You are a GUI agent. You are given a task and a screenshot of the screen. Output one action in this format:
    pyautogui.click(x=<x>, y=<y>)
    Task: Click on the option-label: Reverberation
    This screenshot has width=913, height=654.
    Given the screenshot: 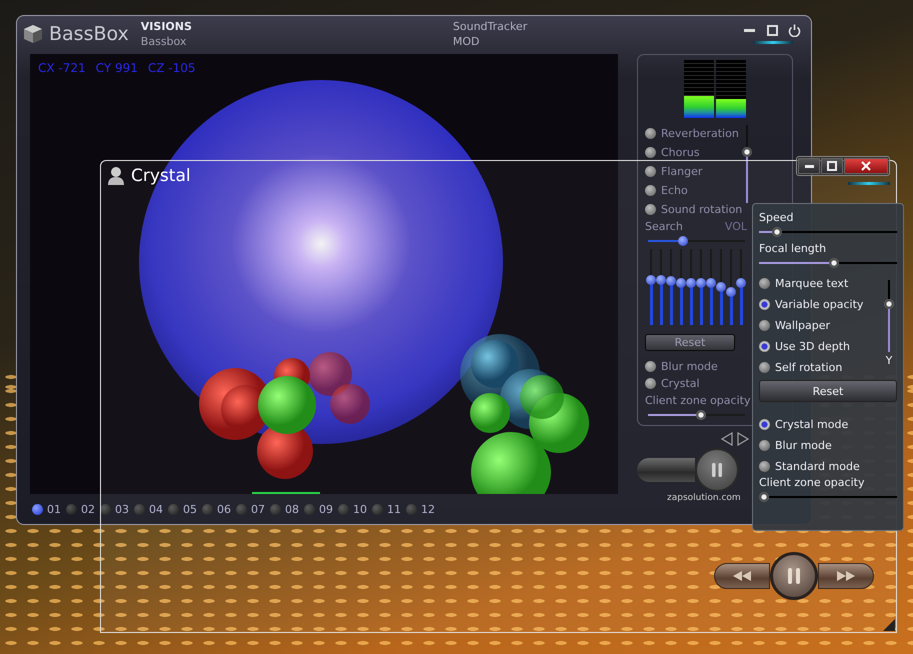 What is the action you would take?
    pyautogui.click(x=700, y=133)
    